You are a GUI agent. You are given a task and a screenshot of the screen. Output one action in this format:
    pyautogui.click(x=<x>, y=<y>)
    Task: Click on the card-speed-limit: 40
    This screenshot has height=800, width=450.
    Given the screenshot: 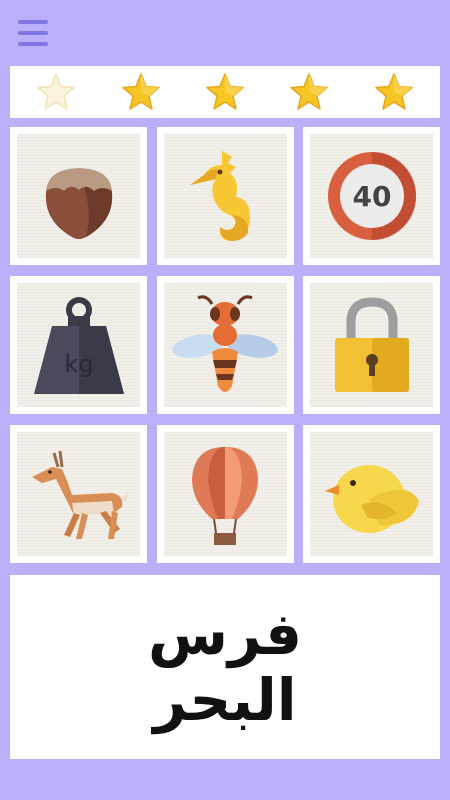 What is the action you would take?
    pyautogui.click(x=371, y=196)
    